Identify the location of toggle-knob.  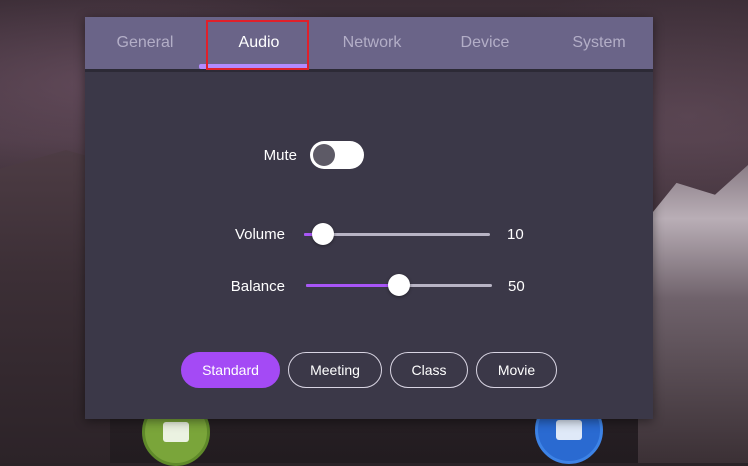
(324, 155).